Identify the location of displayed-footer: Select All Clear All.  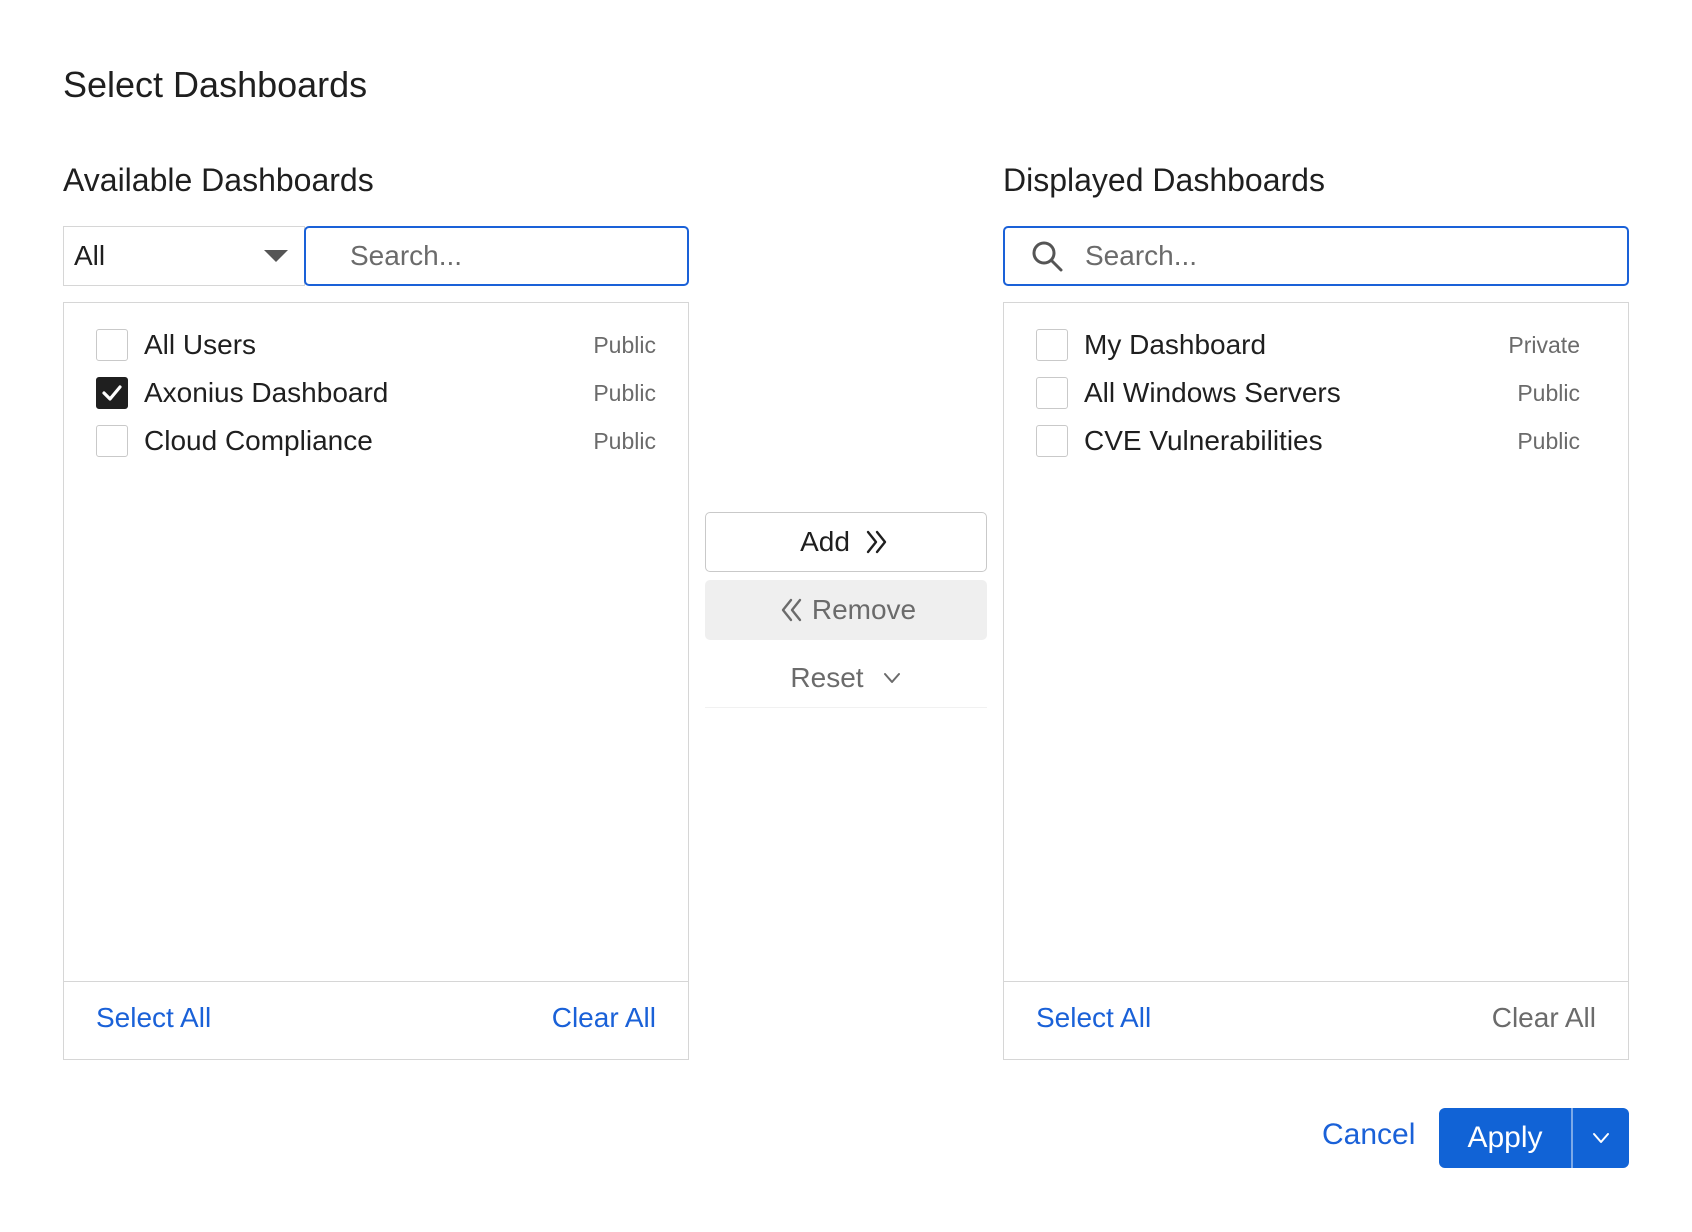
(1316, 1020).